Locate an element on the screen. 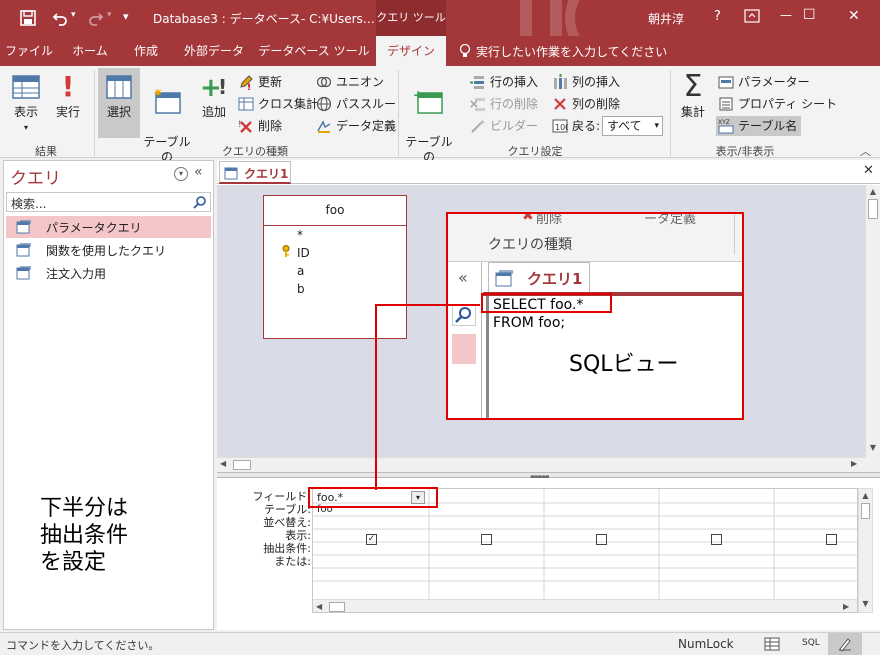  design-view-switch-icon is located at coordinates (845, 644).